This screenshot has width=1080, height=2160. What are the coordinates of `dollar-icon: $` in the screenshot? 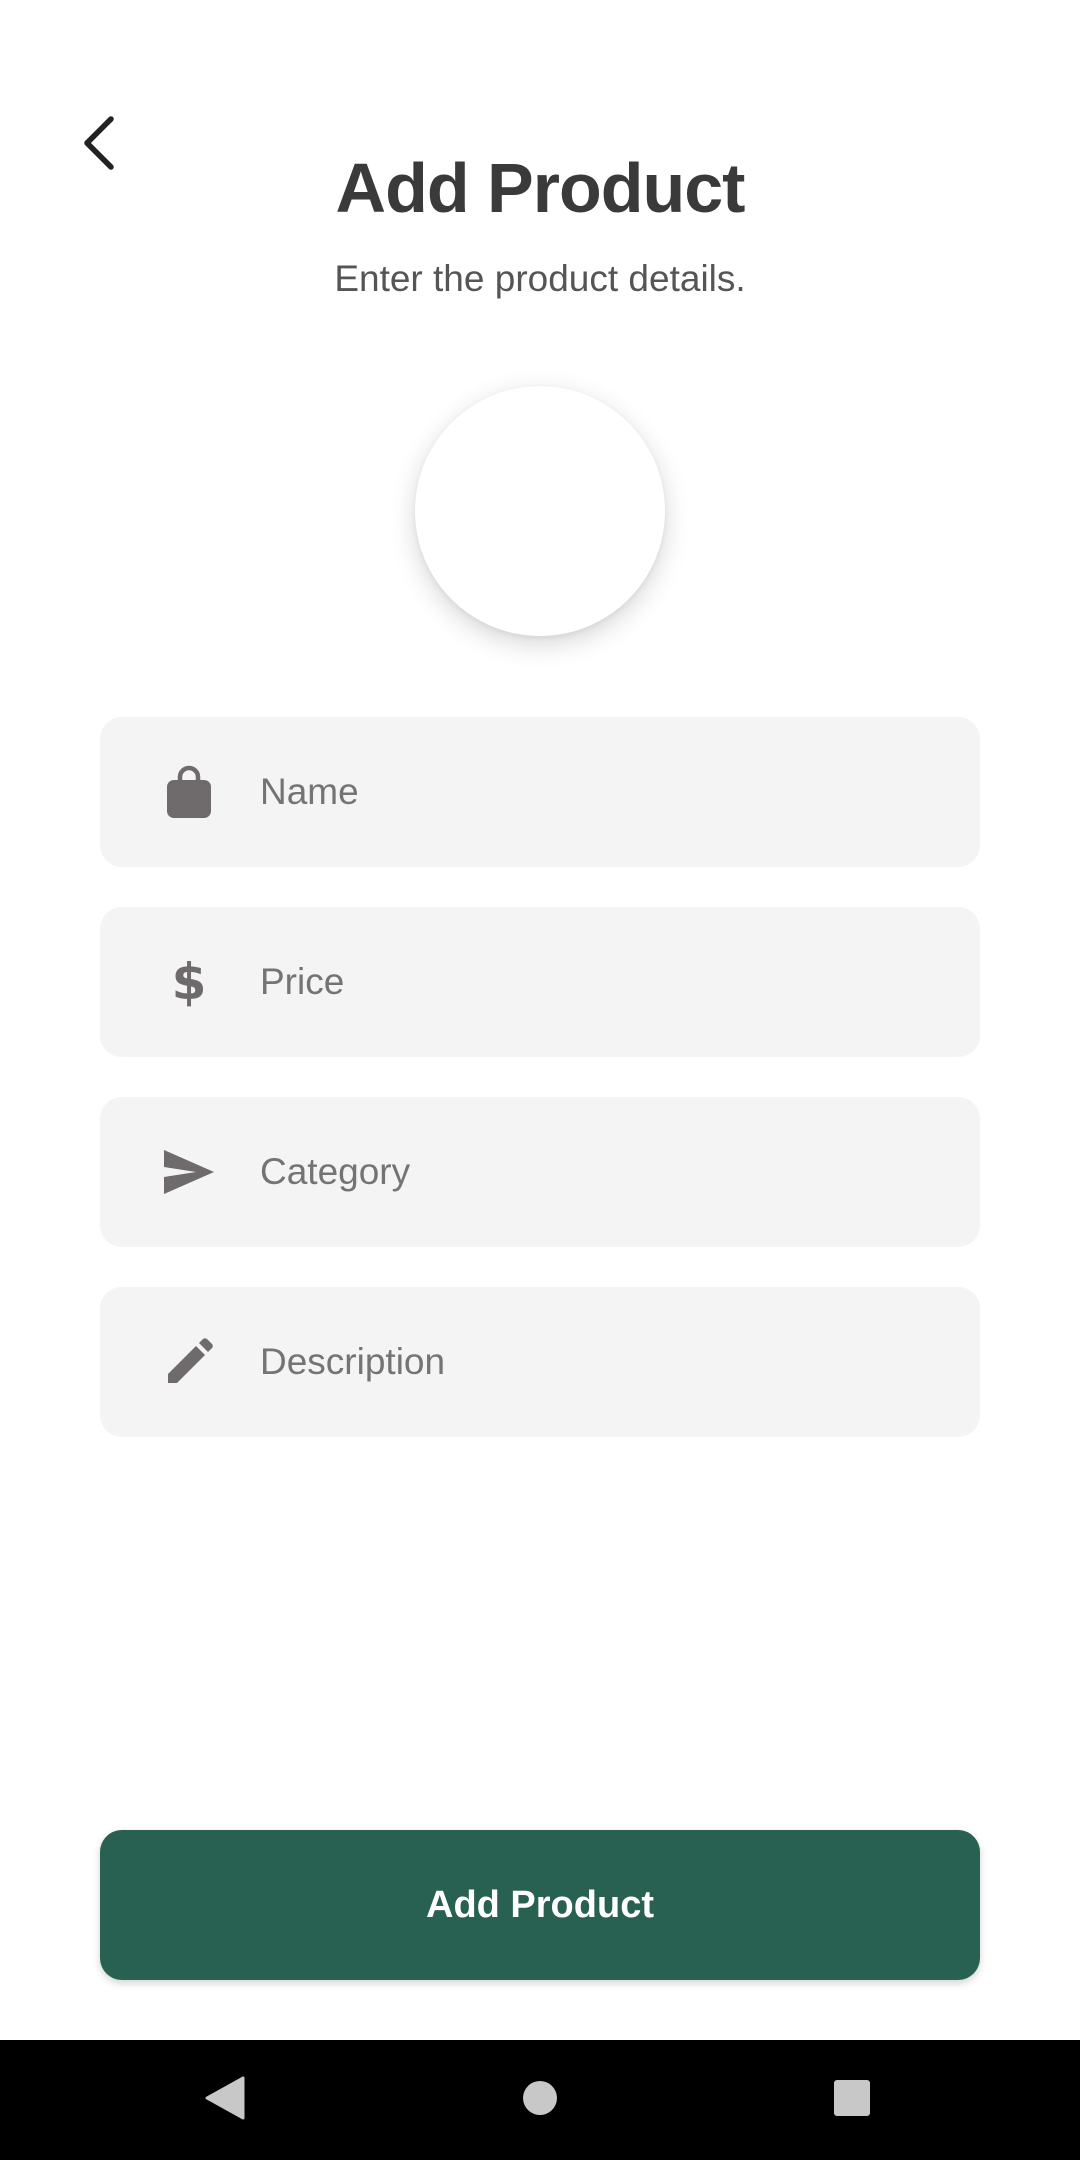 It's located at (189, 982).